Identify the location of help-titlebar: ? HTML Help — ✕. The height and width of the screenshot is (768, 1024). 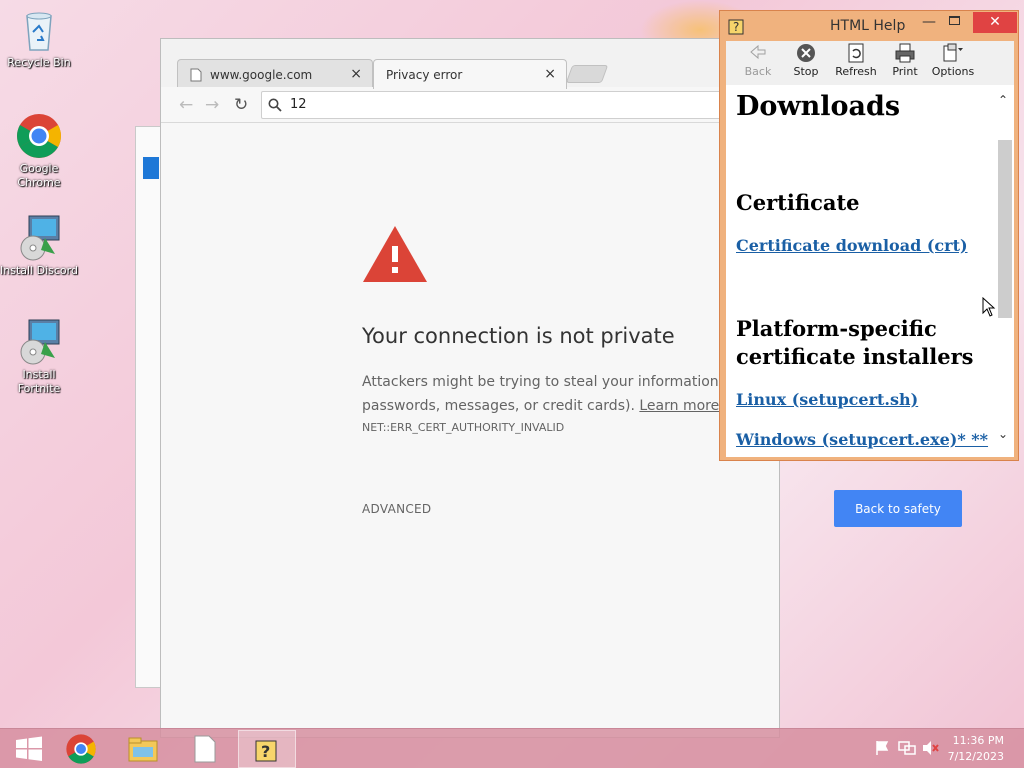
(869, 26).